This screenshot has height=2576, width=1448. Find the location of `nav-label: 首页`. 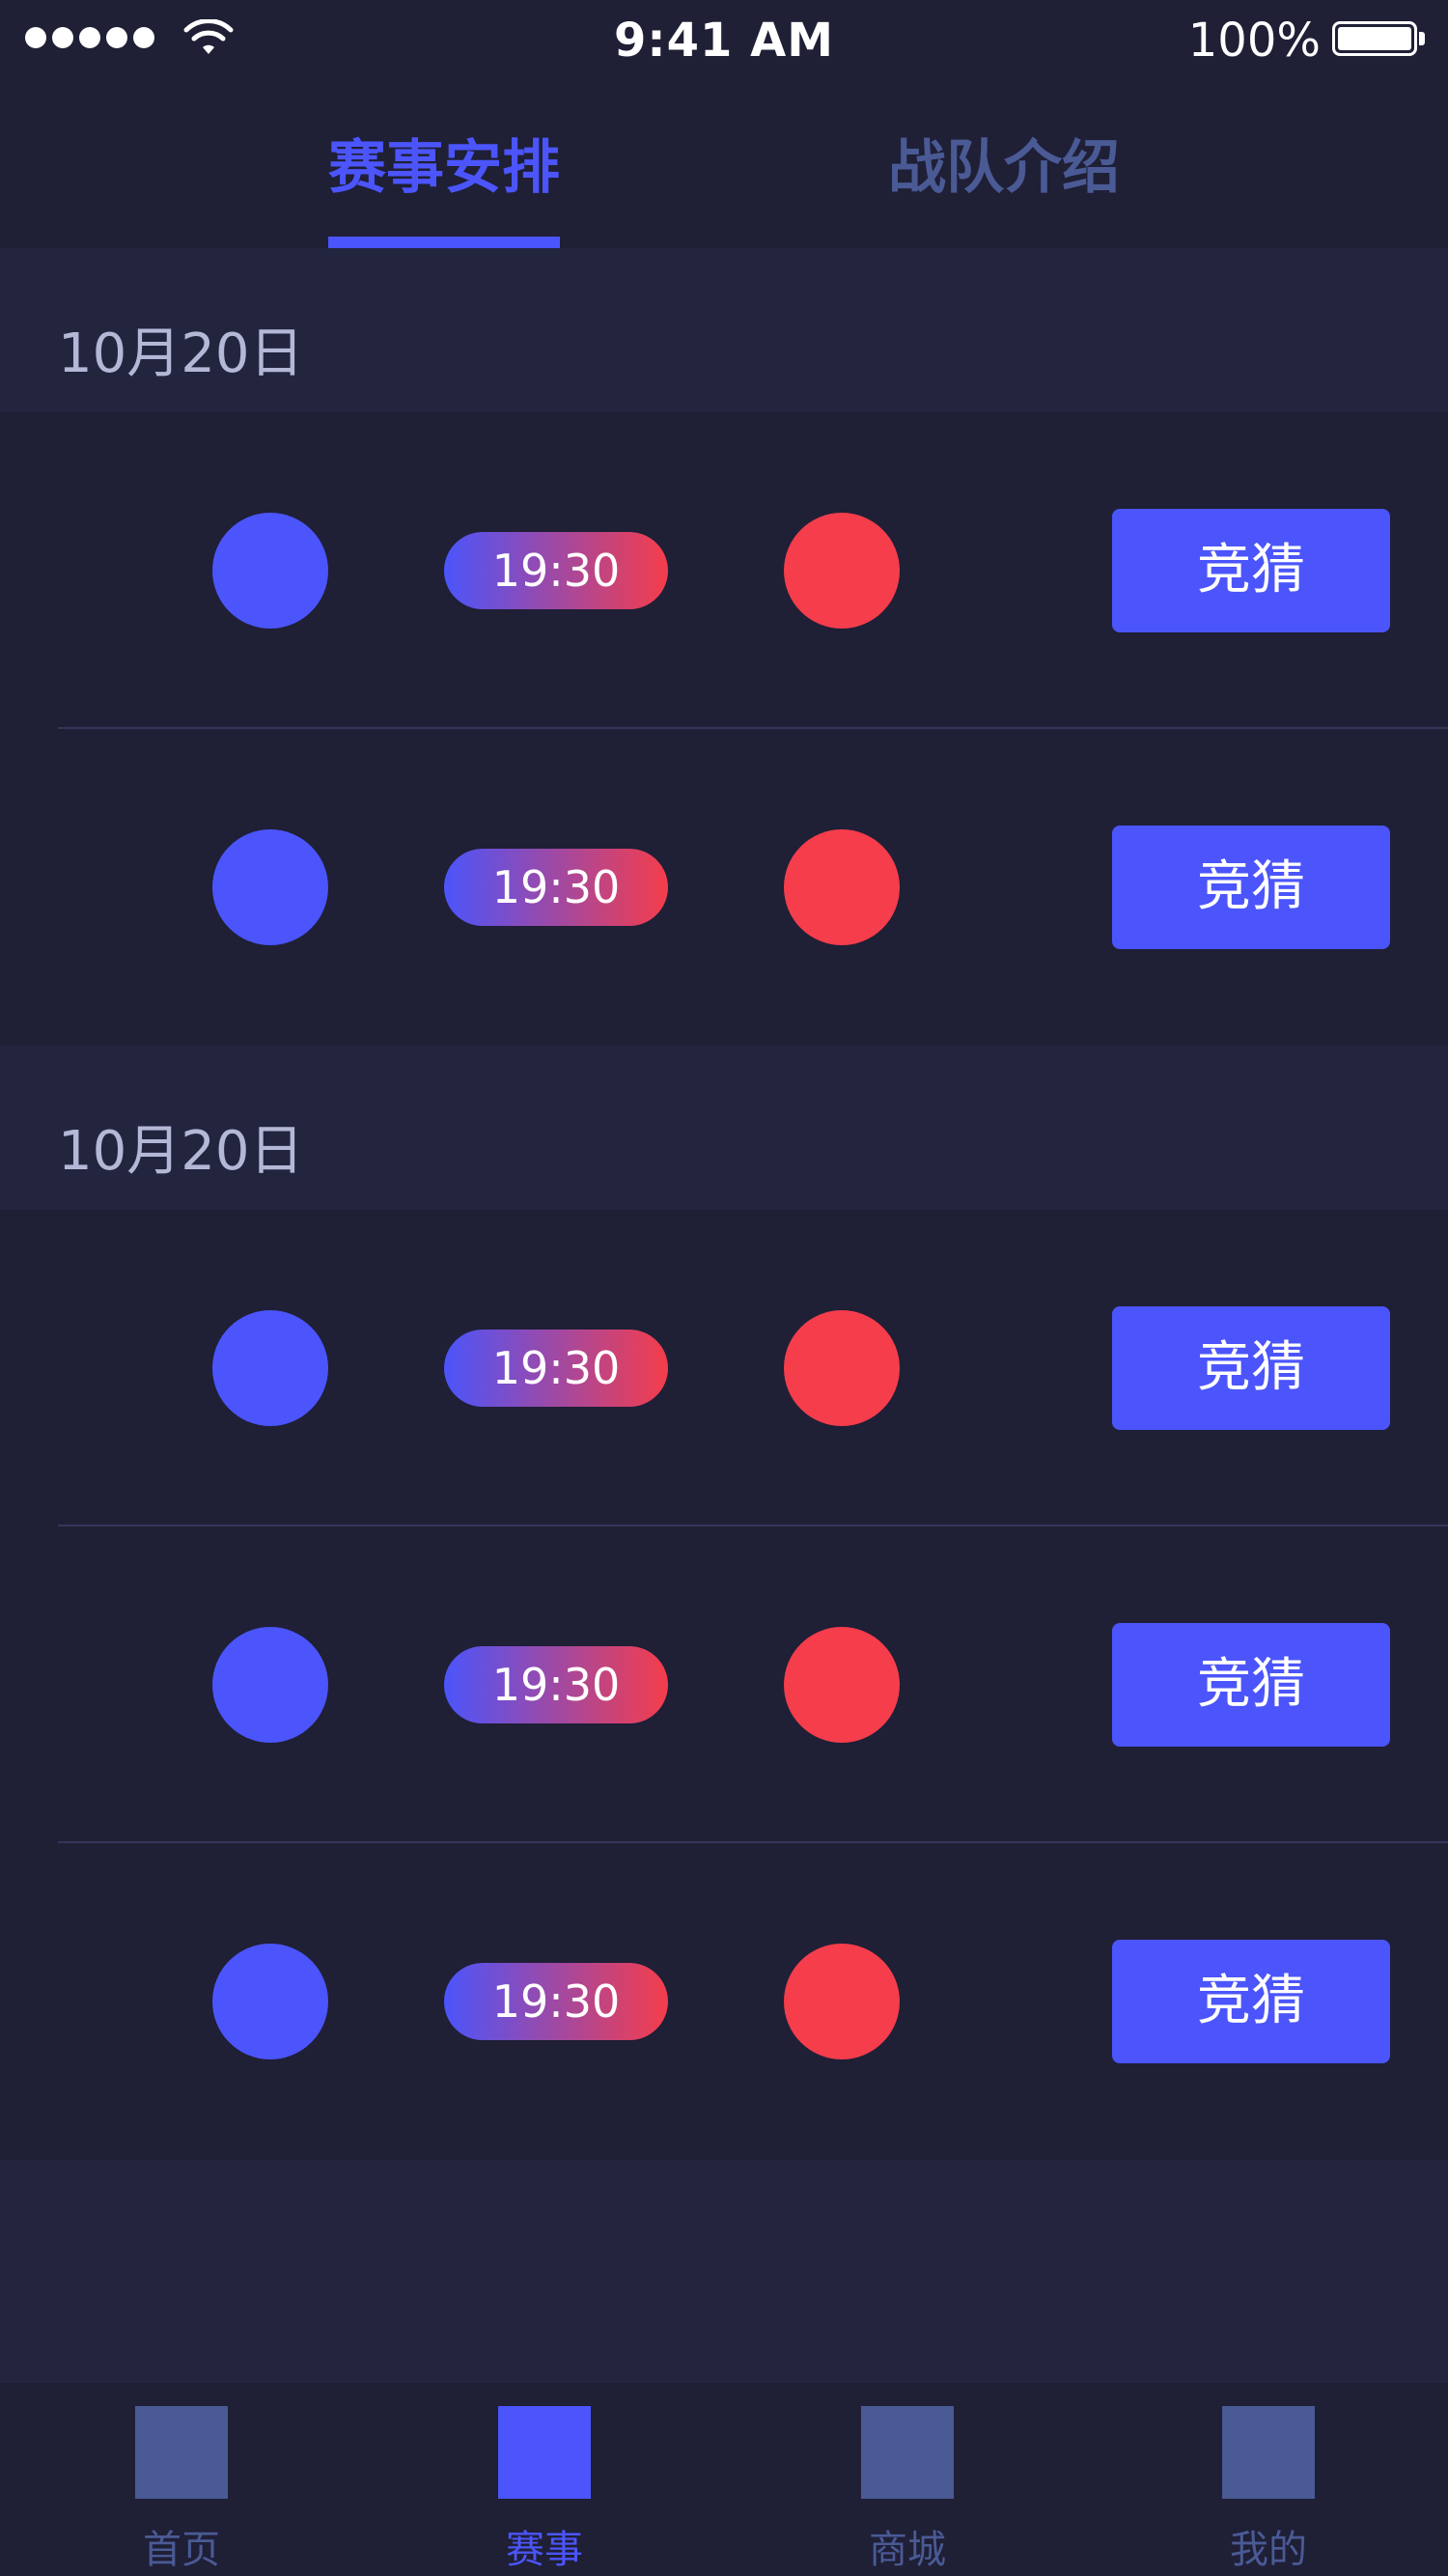

nav-label: 首页 is located at coordinates (182, 2550).